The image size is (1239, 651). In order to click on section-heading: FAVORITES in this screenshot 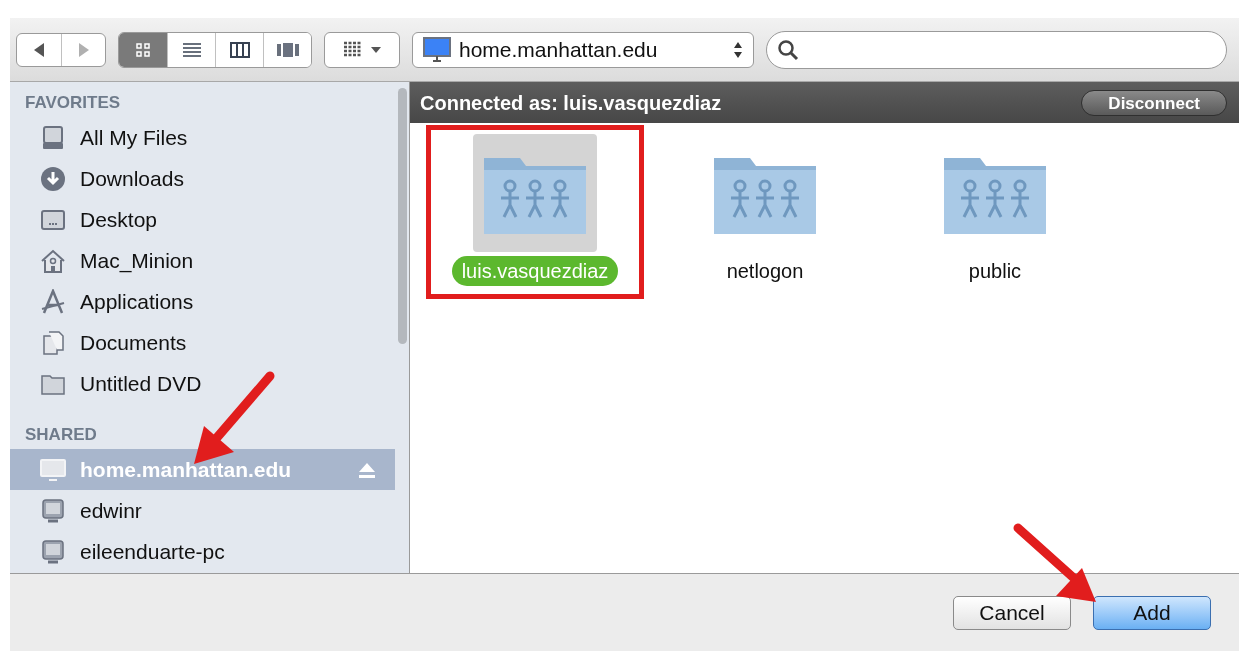, I will do `click(73, 103)`.